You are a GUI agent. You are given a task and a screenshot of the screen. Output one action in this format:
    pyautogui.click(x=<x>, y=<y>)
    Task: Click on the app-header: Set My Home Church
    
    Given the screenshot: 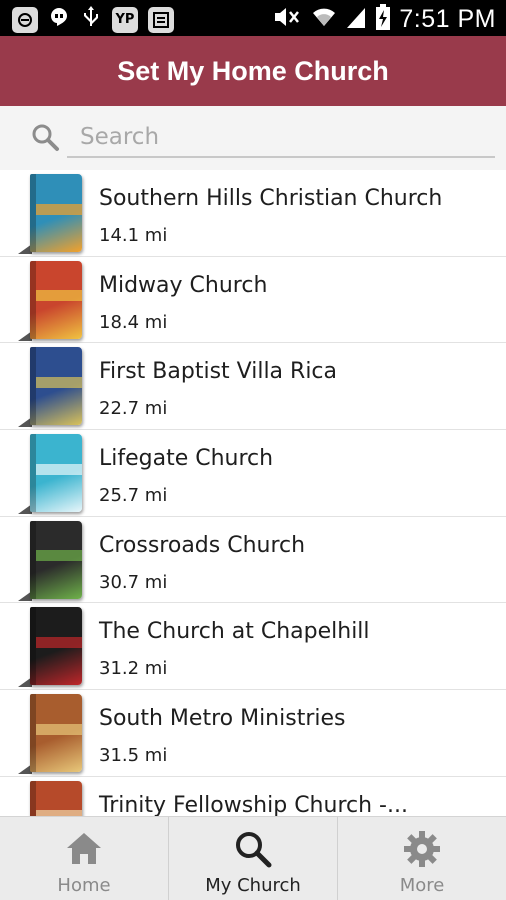 What is the action you would take?
    pyautogui.click(x=253, y=71)
    